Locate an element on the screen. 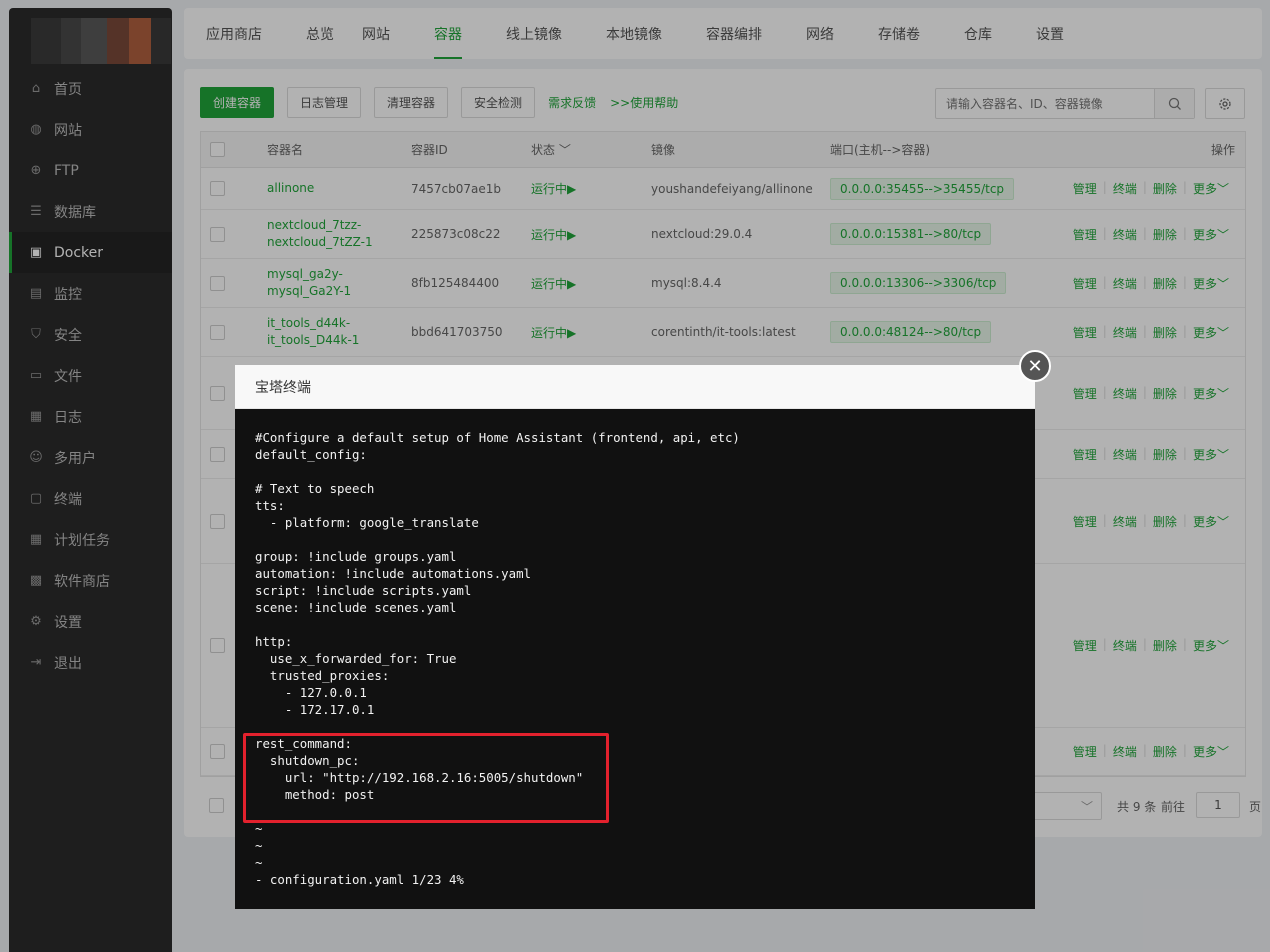  terminal-line: http: is located at coordinates (274, 641).